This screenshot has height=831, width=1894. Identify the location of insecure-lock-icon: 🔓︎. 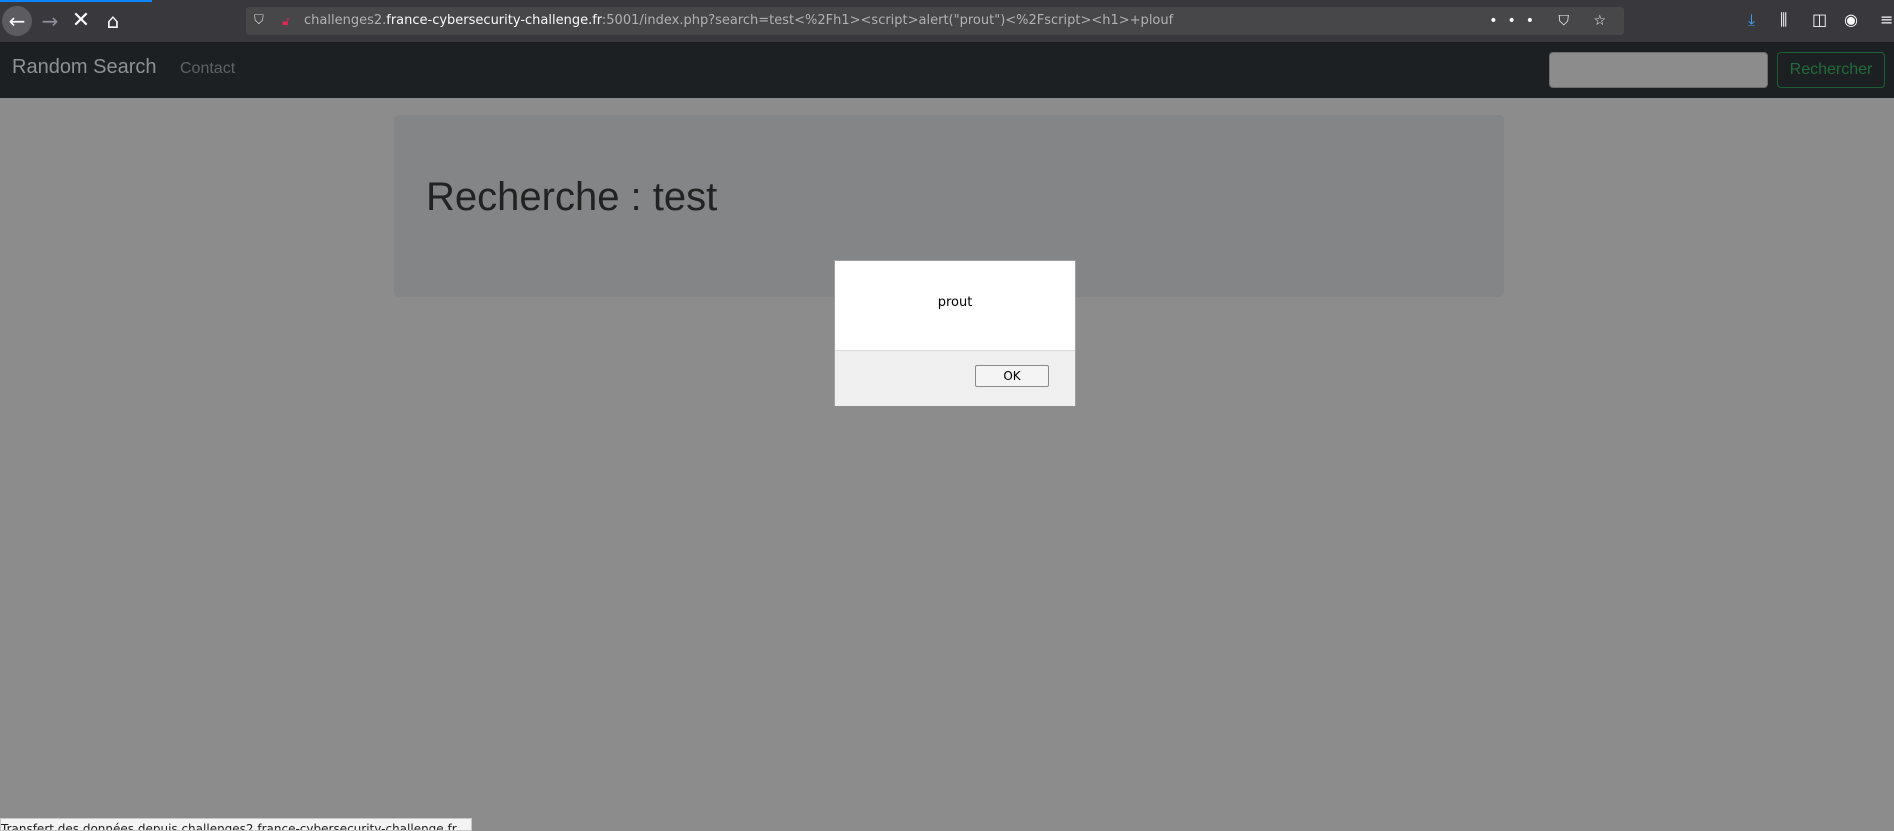
(286, 21).